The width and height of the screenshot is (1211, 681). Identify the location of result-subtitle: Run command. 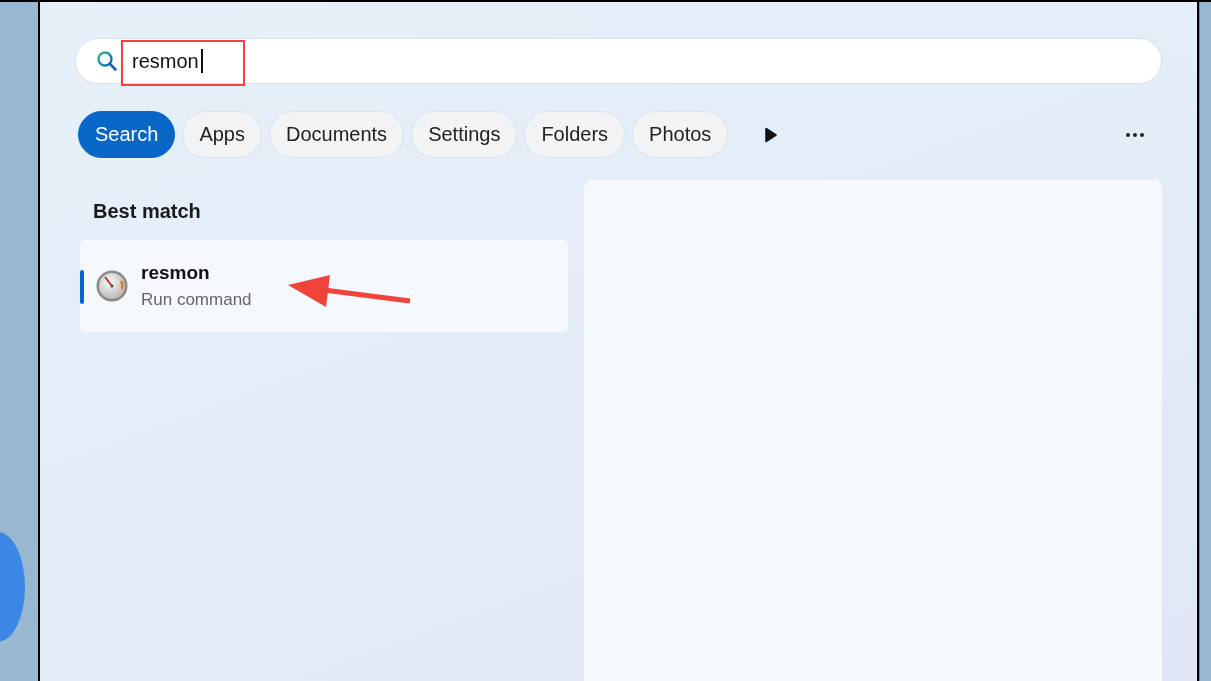
(196, 300).